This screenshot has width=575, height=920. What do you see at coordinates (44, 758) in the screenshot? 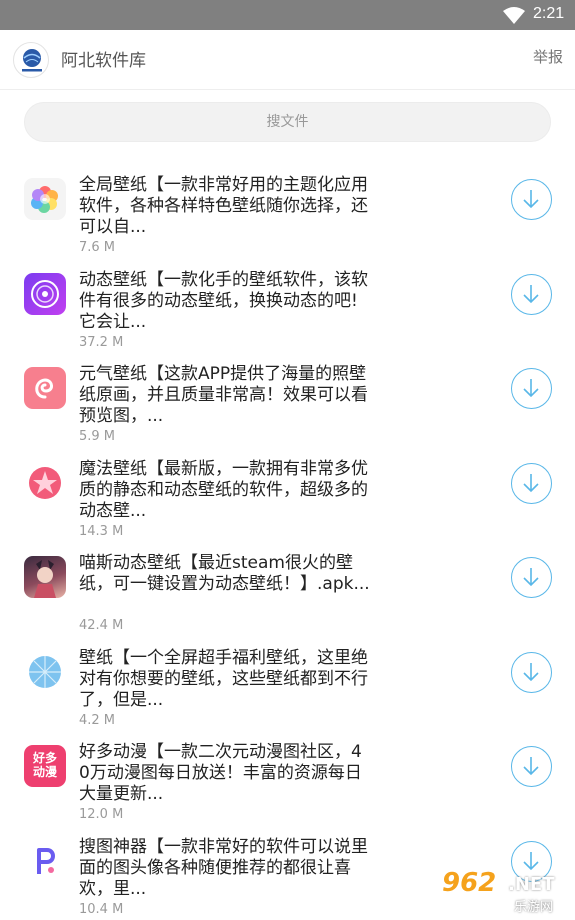
I see `icon-text-line: 好多` at bounding box center [44, 758].